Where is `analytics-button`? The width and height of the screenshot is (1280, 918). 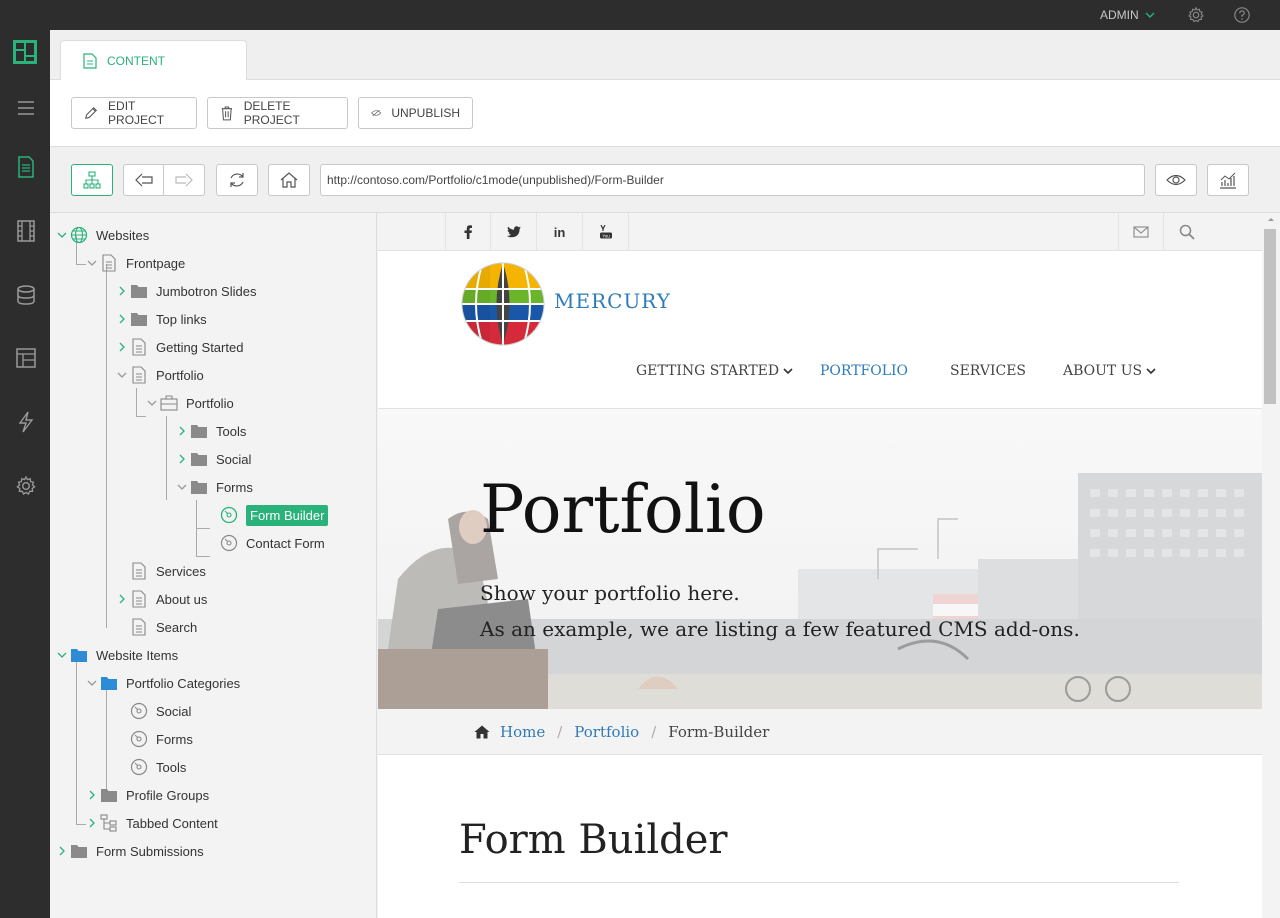 analytics-button is located at coordinates (1228, 180).